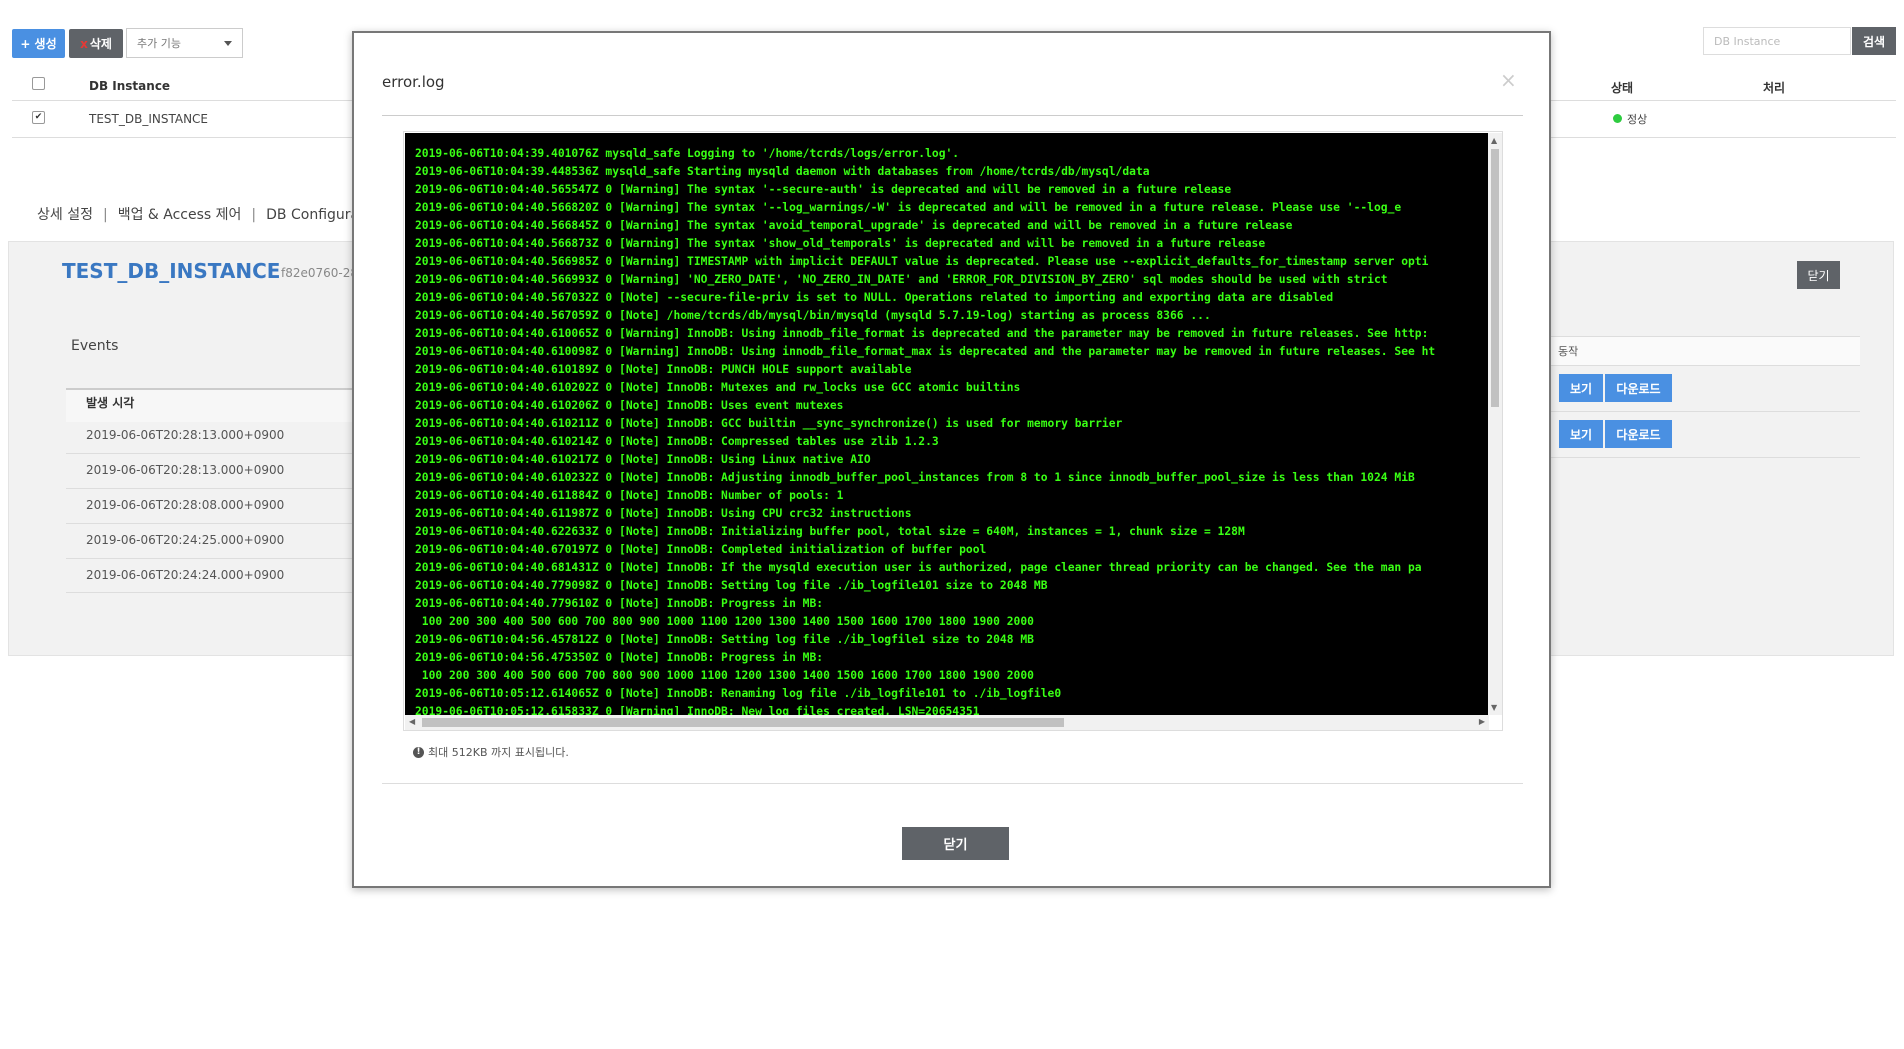 The height and width of the screenshot is (1049, 1904). Describe the element at coordinates (100, 44) in the screenshot. I see `delete-button-label: 삭제` at that location.